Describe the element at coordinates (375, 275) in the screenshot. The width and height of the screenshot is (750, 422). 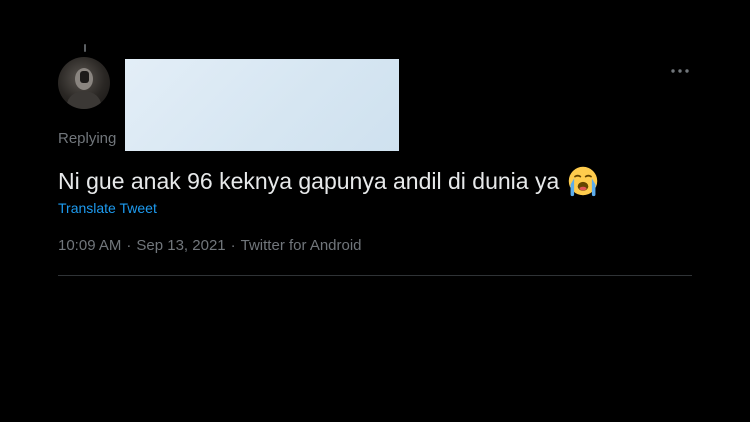
I see `divider` at that location.